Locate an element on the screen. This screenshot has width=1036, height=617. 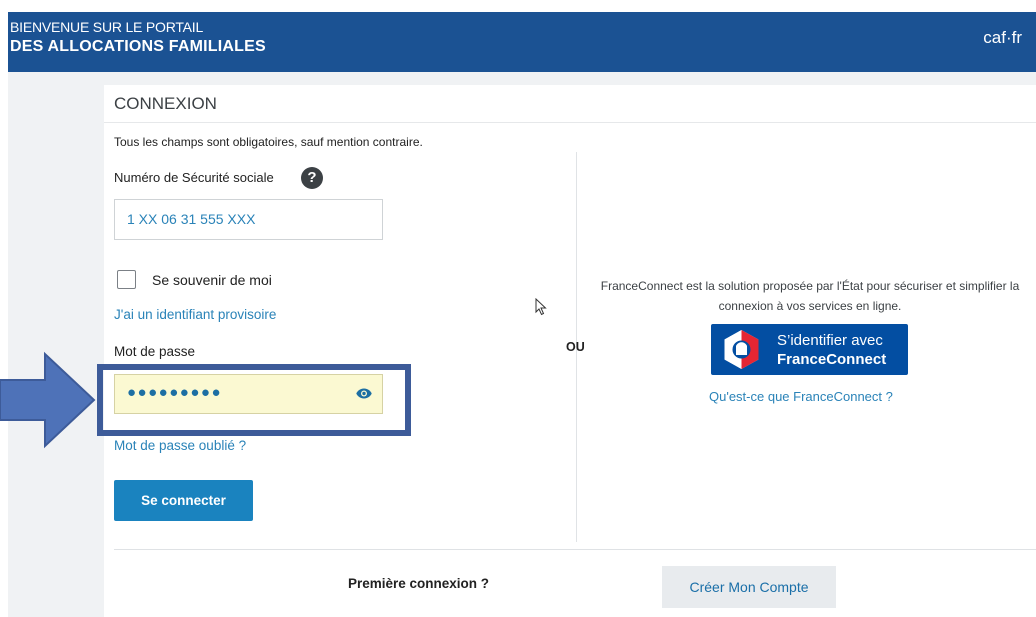
caf-logo: caf·fr is located at coordinates (1002, 38).